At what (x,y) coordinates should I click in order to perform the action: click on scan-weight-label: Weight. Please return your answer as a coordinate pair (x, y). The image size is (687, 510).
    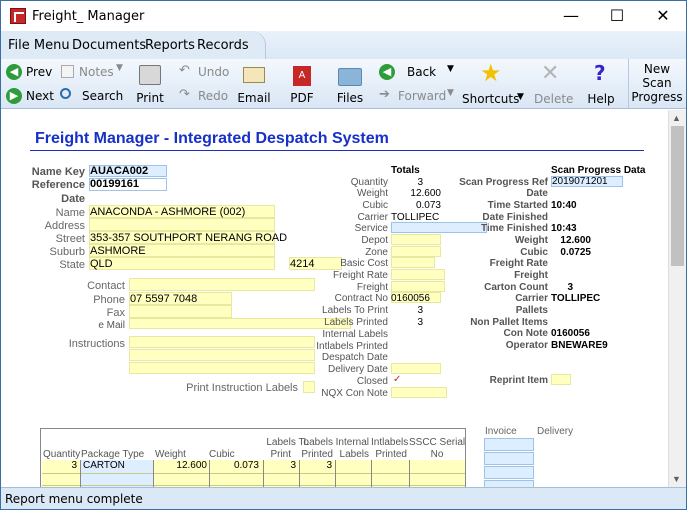
    Looking at the image, I should click on (531, 240).